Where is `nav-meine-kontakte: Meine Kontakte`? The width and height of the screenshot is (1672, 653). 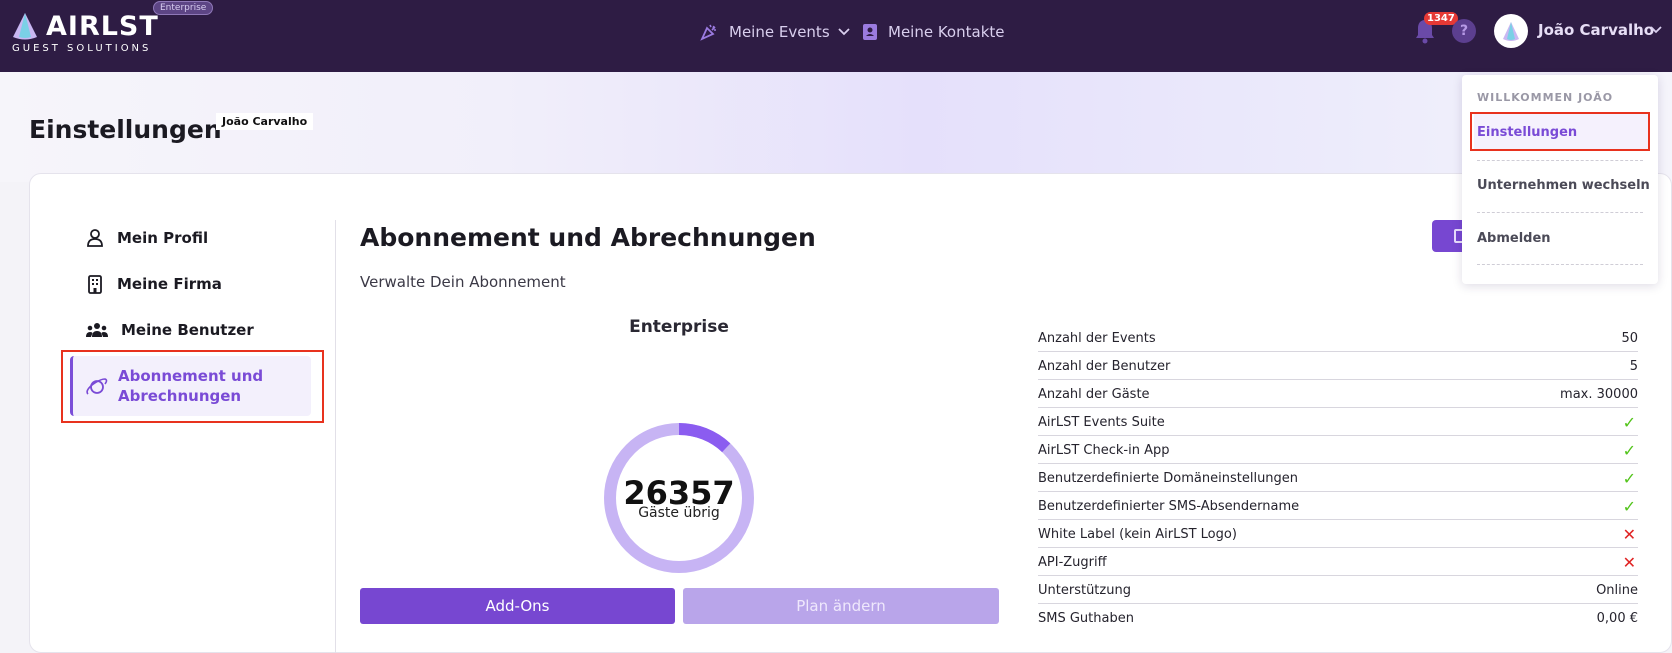 nav-meine-kontakte: Meine Kontakte is located at coordinates (933, 32).